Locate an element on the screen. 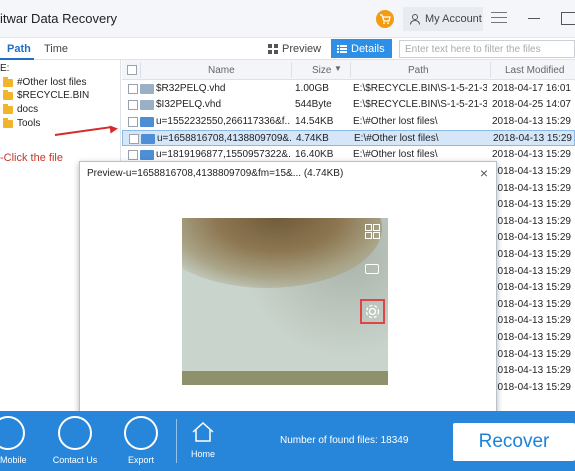  preview-image is located at coordinates (285, 301).